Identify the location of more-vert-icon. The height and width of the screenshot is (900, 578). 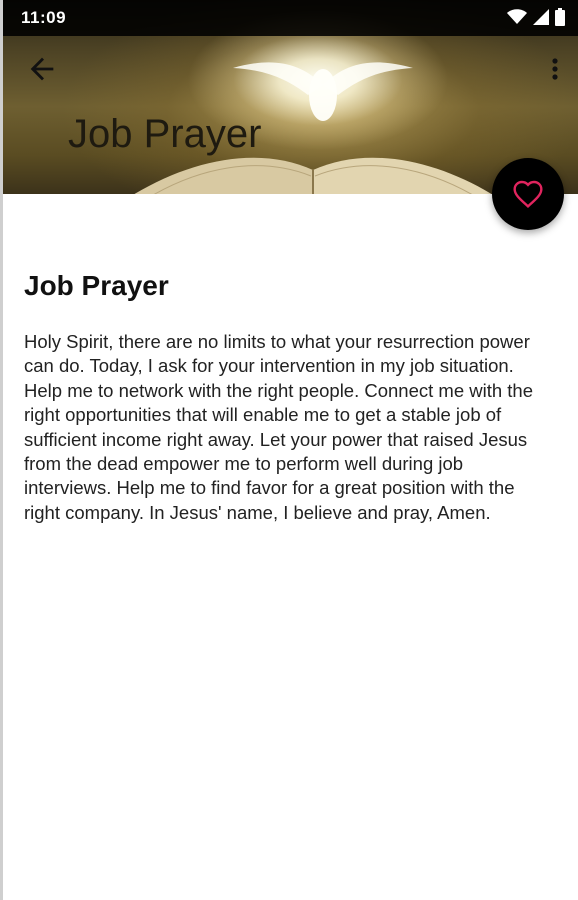
(555, 69).